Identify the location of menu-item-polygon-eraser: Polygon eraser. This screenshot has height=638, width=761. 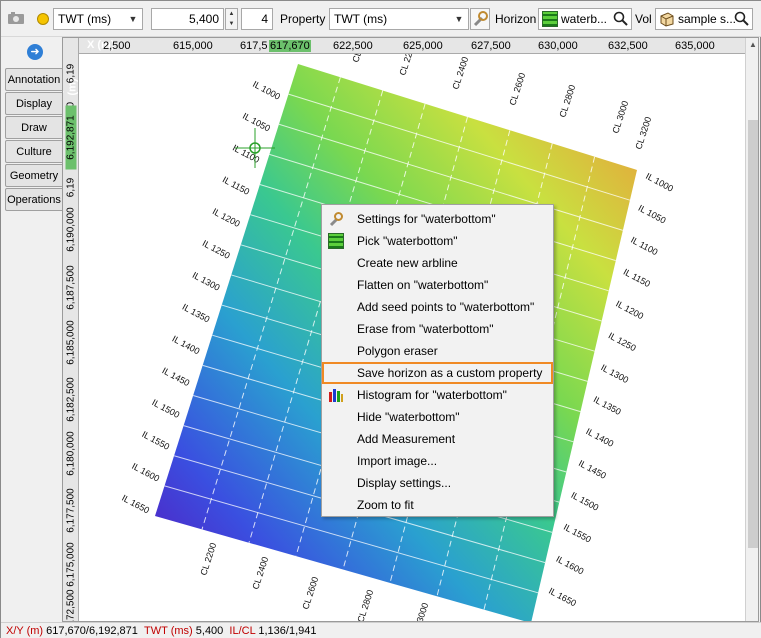
(438, 351).